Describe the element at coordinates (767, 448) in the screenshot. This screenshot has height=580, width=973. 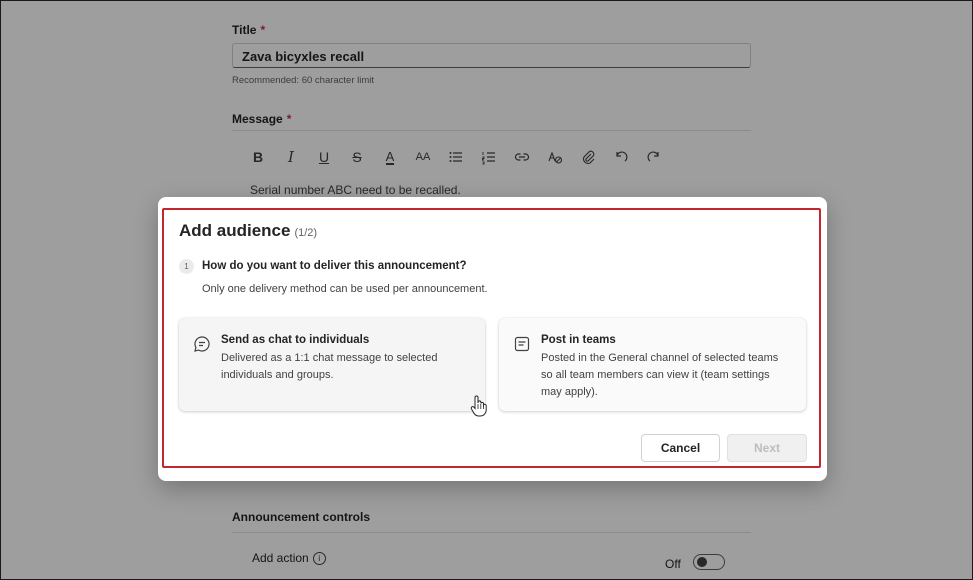
I see `next-button: Next` at that location.